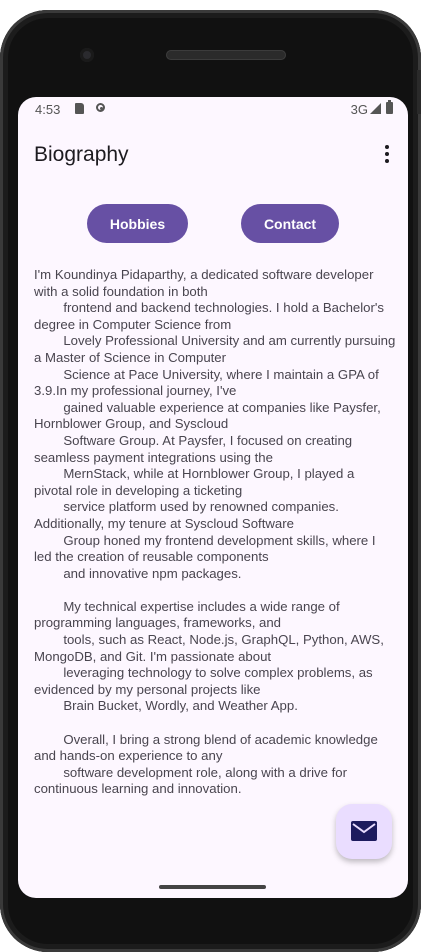  Describe the element at coordinates (213, 110) in the screenshot. I see `status-bar: 4:53 3G` at that location.